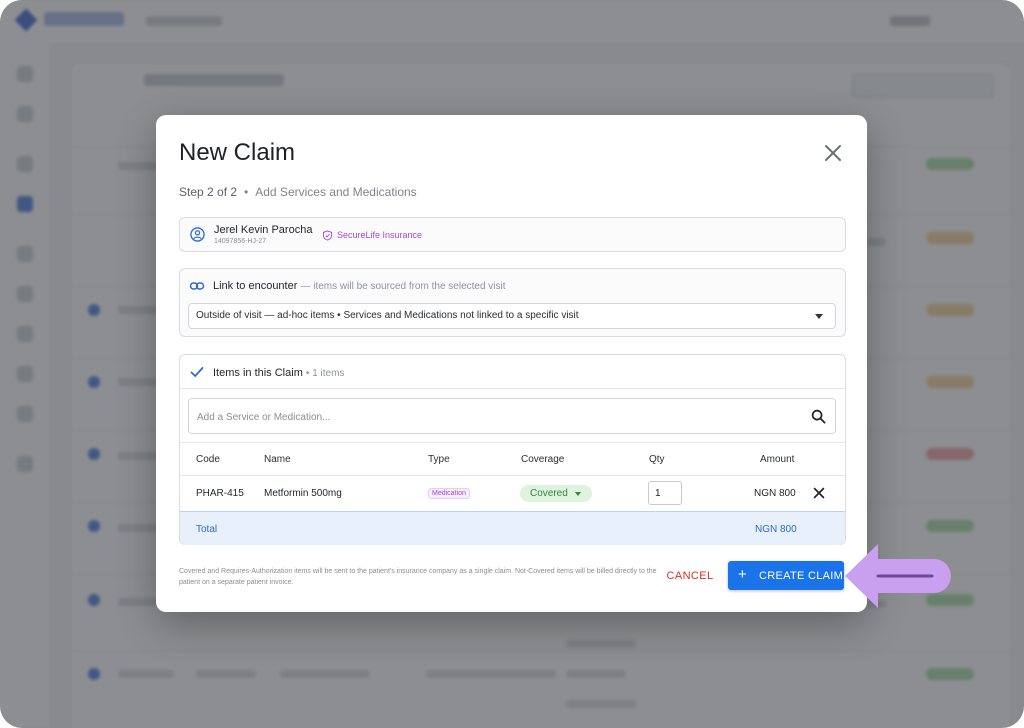 The image size is (1024, 728). I want to click on coverage-dropdown: Covered, so click(556, 493).